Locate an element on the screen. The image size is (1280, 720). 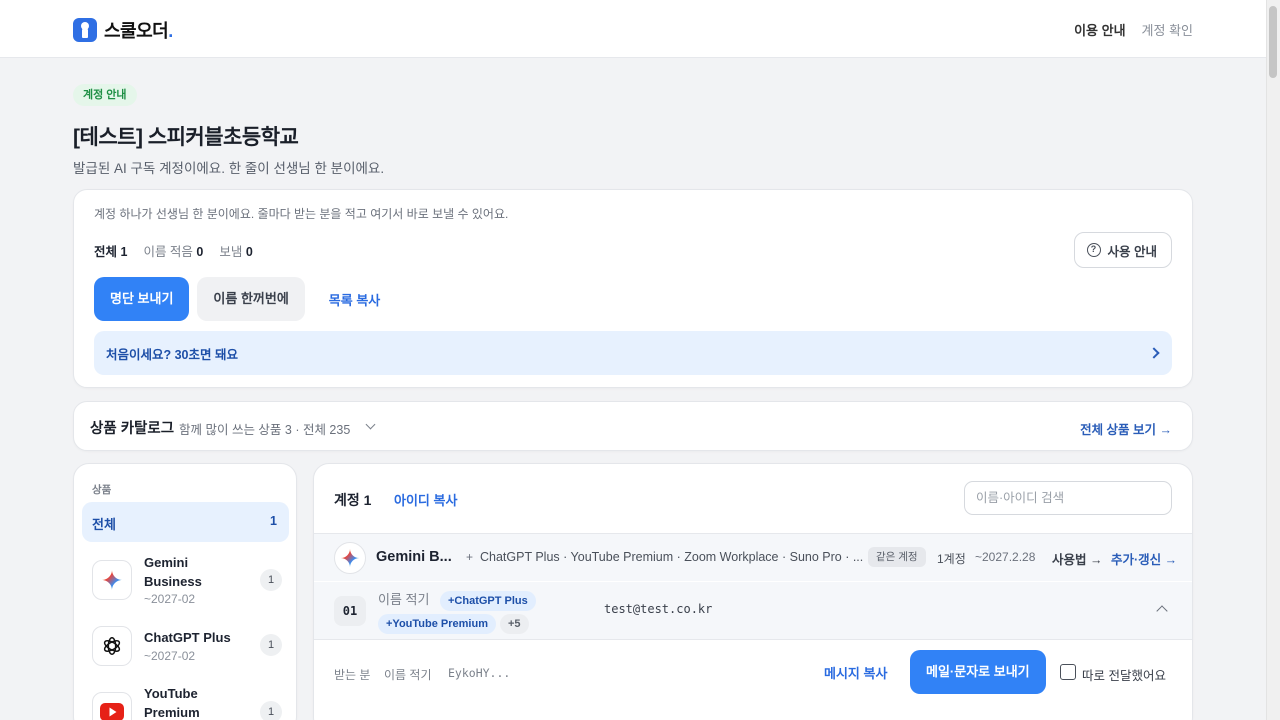
usage-guide-label: 사용 안내 is located at coordinates (1132, 251).